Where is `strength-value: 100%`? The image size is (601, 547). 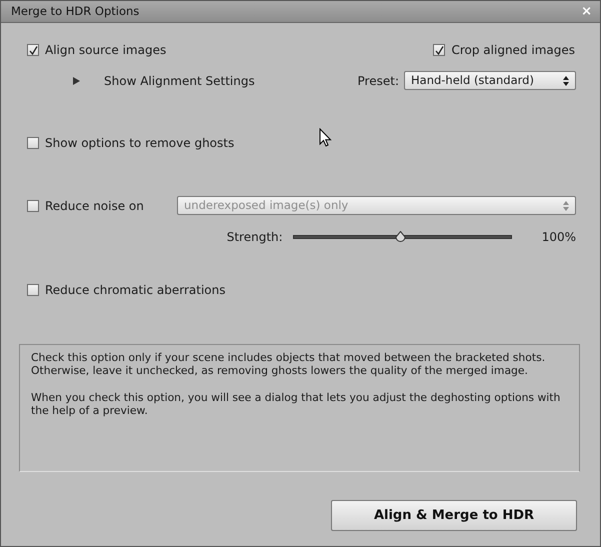 strength-value: 100% is located at coordinates (559, 237).